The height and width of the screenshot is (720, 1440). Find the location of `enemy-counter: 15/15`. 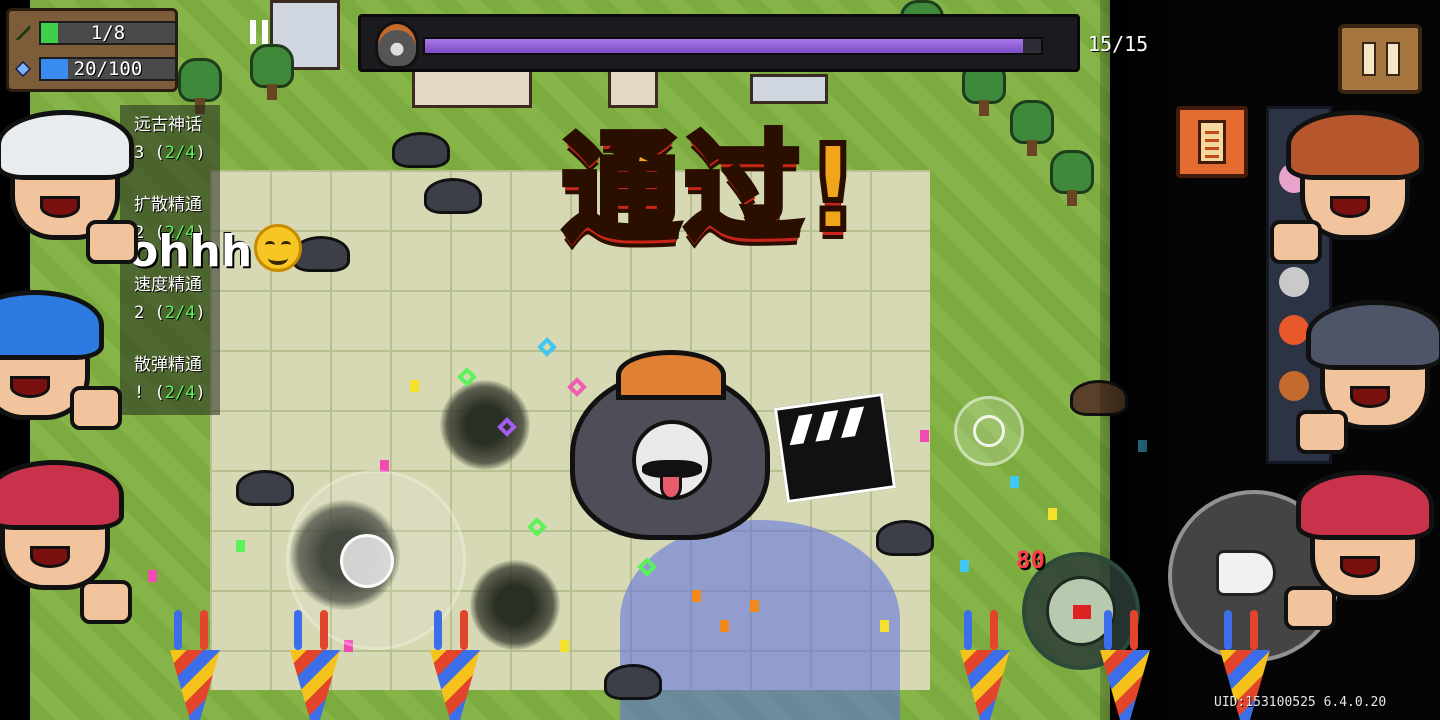

enemy-counter: 15/15 is located at coordinates (1118, 44).